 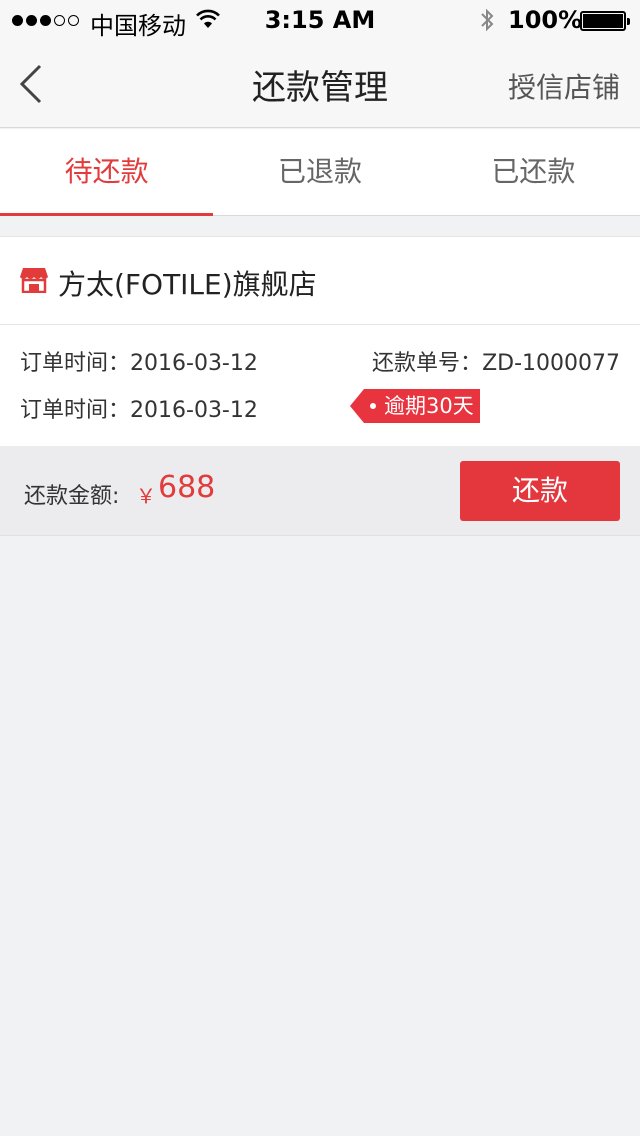 I want to click on tab-bar: 待还款 已退款 已还款, so click(x=320, y=172).